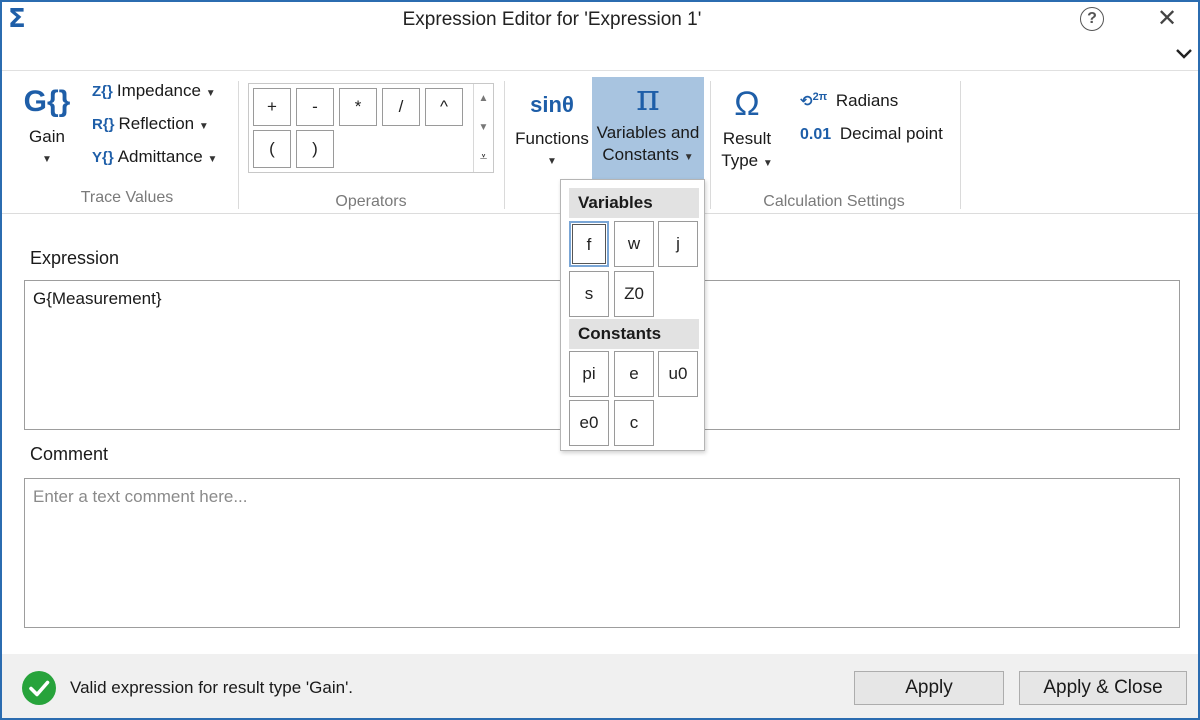  Describe the element at coordinates (552, 104) in the screenshot. I see `sine-theta-icon: sinθ` at that location.